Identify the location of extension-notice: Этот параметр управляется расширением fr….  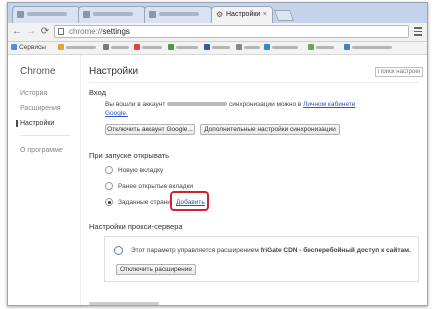
(261, 259).